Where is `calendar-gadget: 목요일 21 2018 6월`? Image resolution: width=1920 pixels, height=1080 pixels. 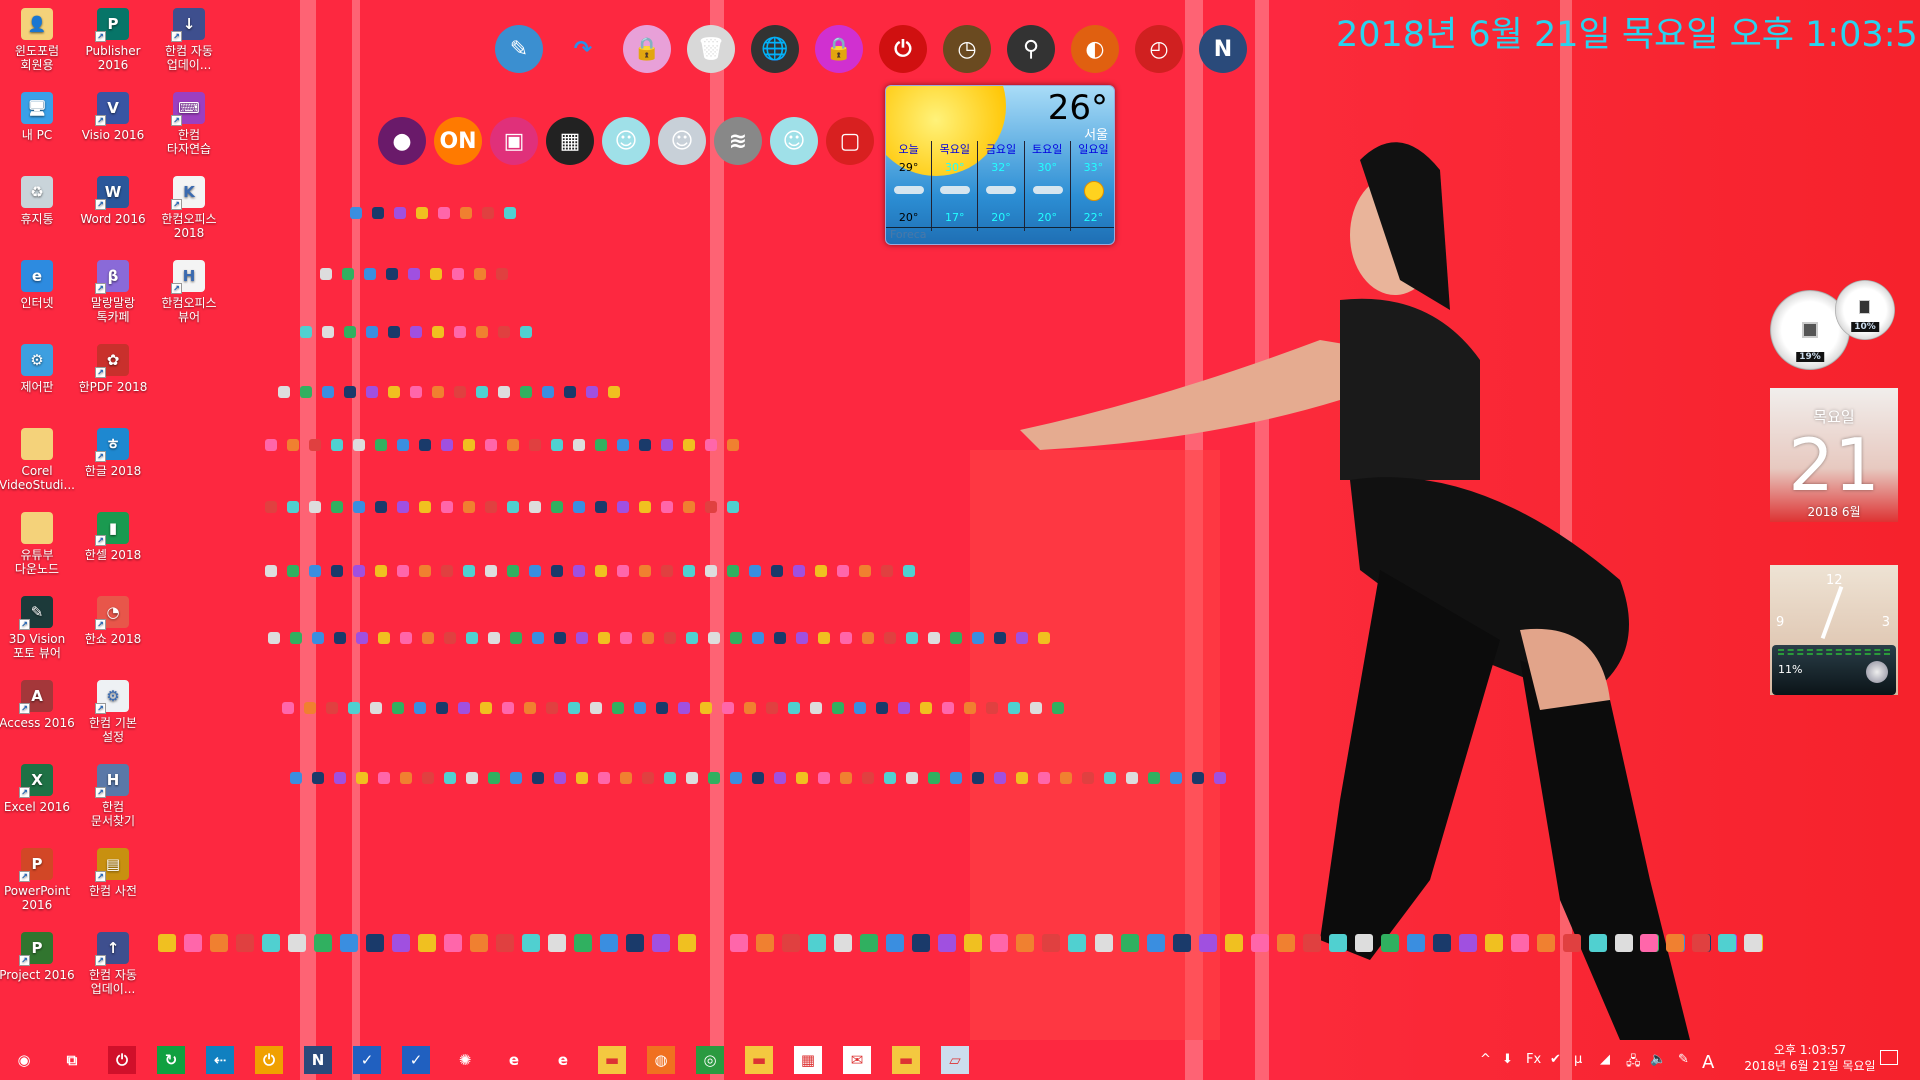 calendar-gadget: 목요일 21 2018 6월 is located at coordinates (1834, 455).